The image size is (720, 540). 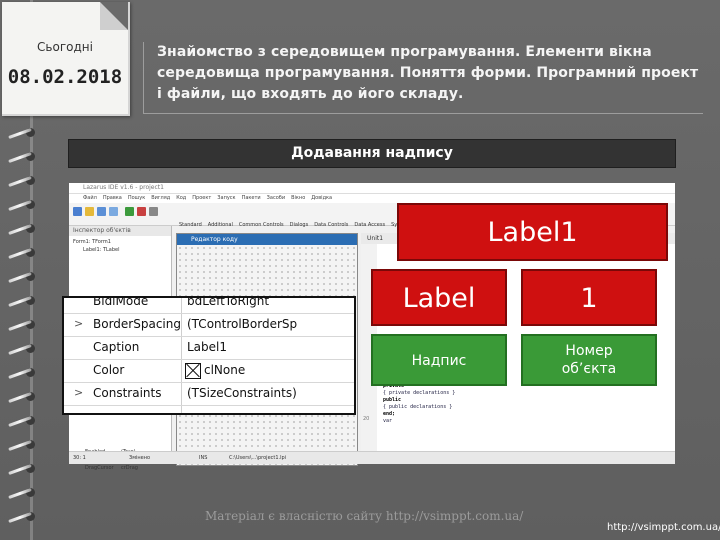 What do you see at coordinates (90, 198) in the screenshot?
I see `menu-item: Файл` at bounding box center [90, 198].